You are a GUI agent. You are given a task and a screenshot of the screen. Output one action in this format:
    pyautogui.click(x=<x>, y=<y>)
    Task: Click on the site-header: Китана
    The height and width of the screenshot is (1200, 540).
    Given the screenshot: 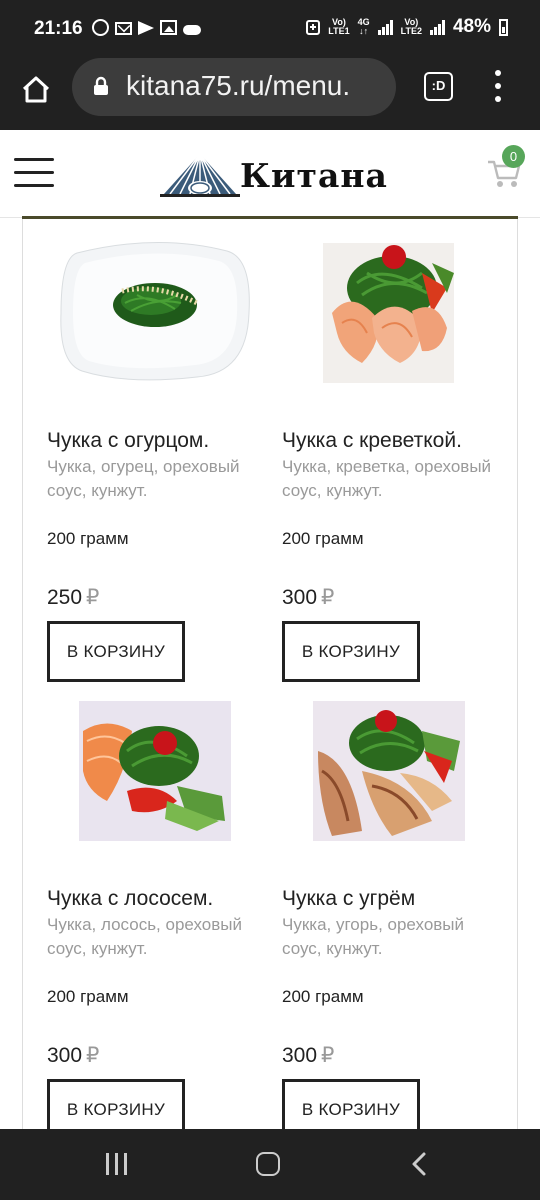 What is the action you would take?
    pyautogui.click(x=270, y=174)
    